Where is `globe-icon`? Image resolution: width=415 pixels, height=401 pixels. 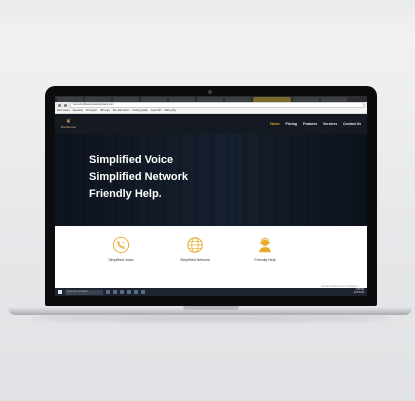
globe-icon is located at coordinates (195, 245).